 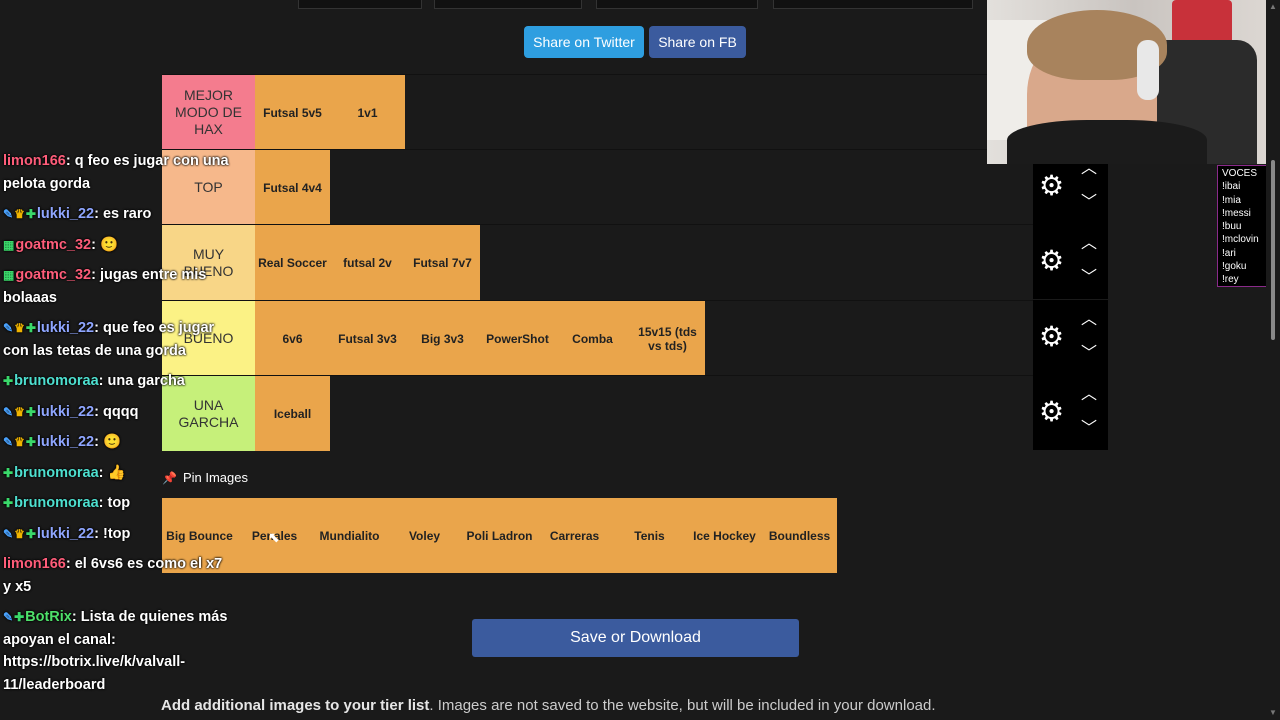 What do you see at coordinates (667, 338) in the screenshot?
I see `tier-item: 15v15 (tds vs tds)` at bounding box center [667, 338].